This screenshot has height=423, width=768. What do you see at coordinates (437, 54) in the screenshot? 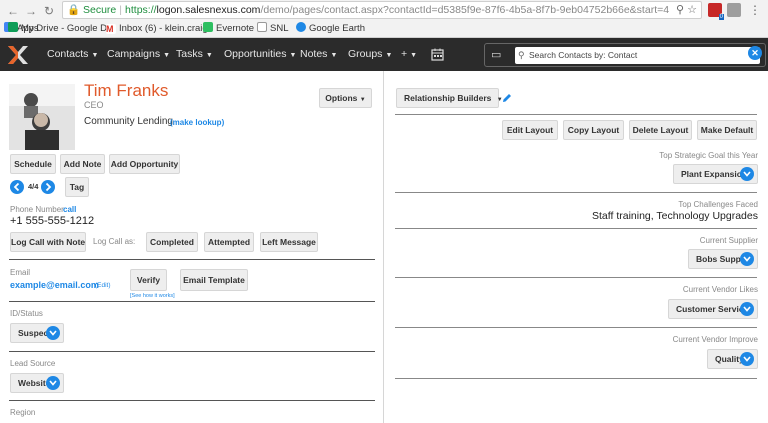
I see `calendar-icon` at bounding box center [437, 54].